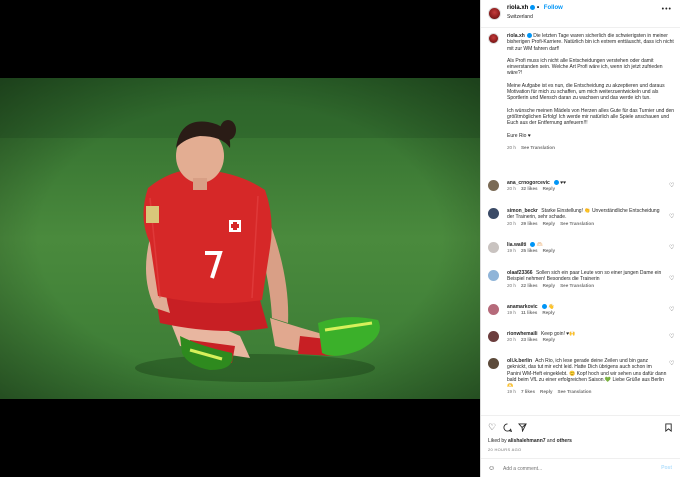 This screenshot has height=479, width=680. I want to click on comment-username: ana_crnogorcevic, so click(528, 183).